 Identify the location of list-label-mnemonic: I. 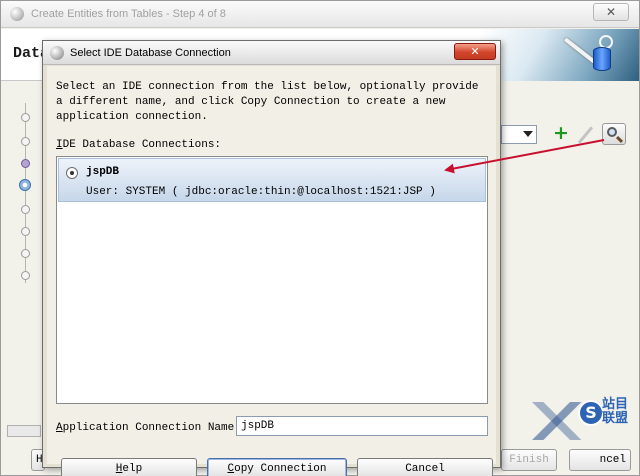
(59, 145).